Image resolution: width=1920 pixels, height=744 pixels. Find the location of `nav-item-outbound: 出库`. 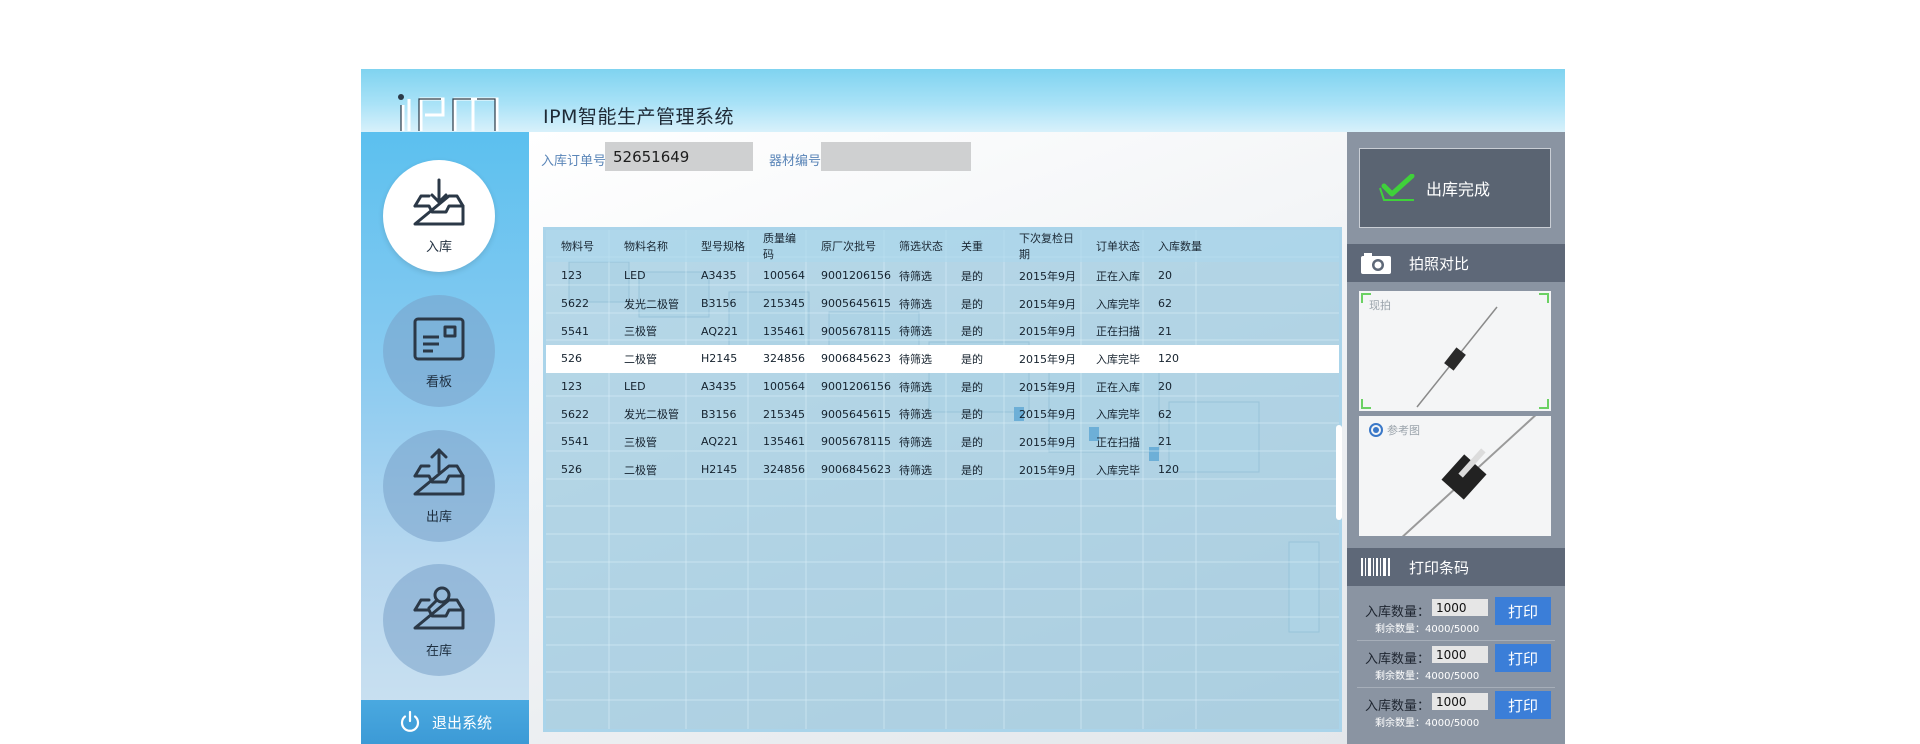

nav-item-outbound: 出库 is located at coordinates (439, 486).